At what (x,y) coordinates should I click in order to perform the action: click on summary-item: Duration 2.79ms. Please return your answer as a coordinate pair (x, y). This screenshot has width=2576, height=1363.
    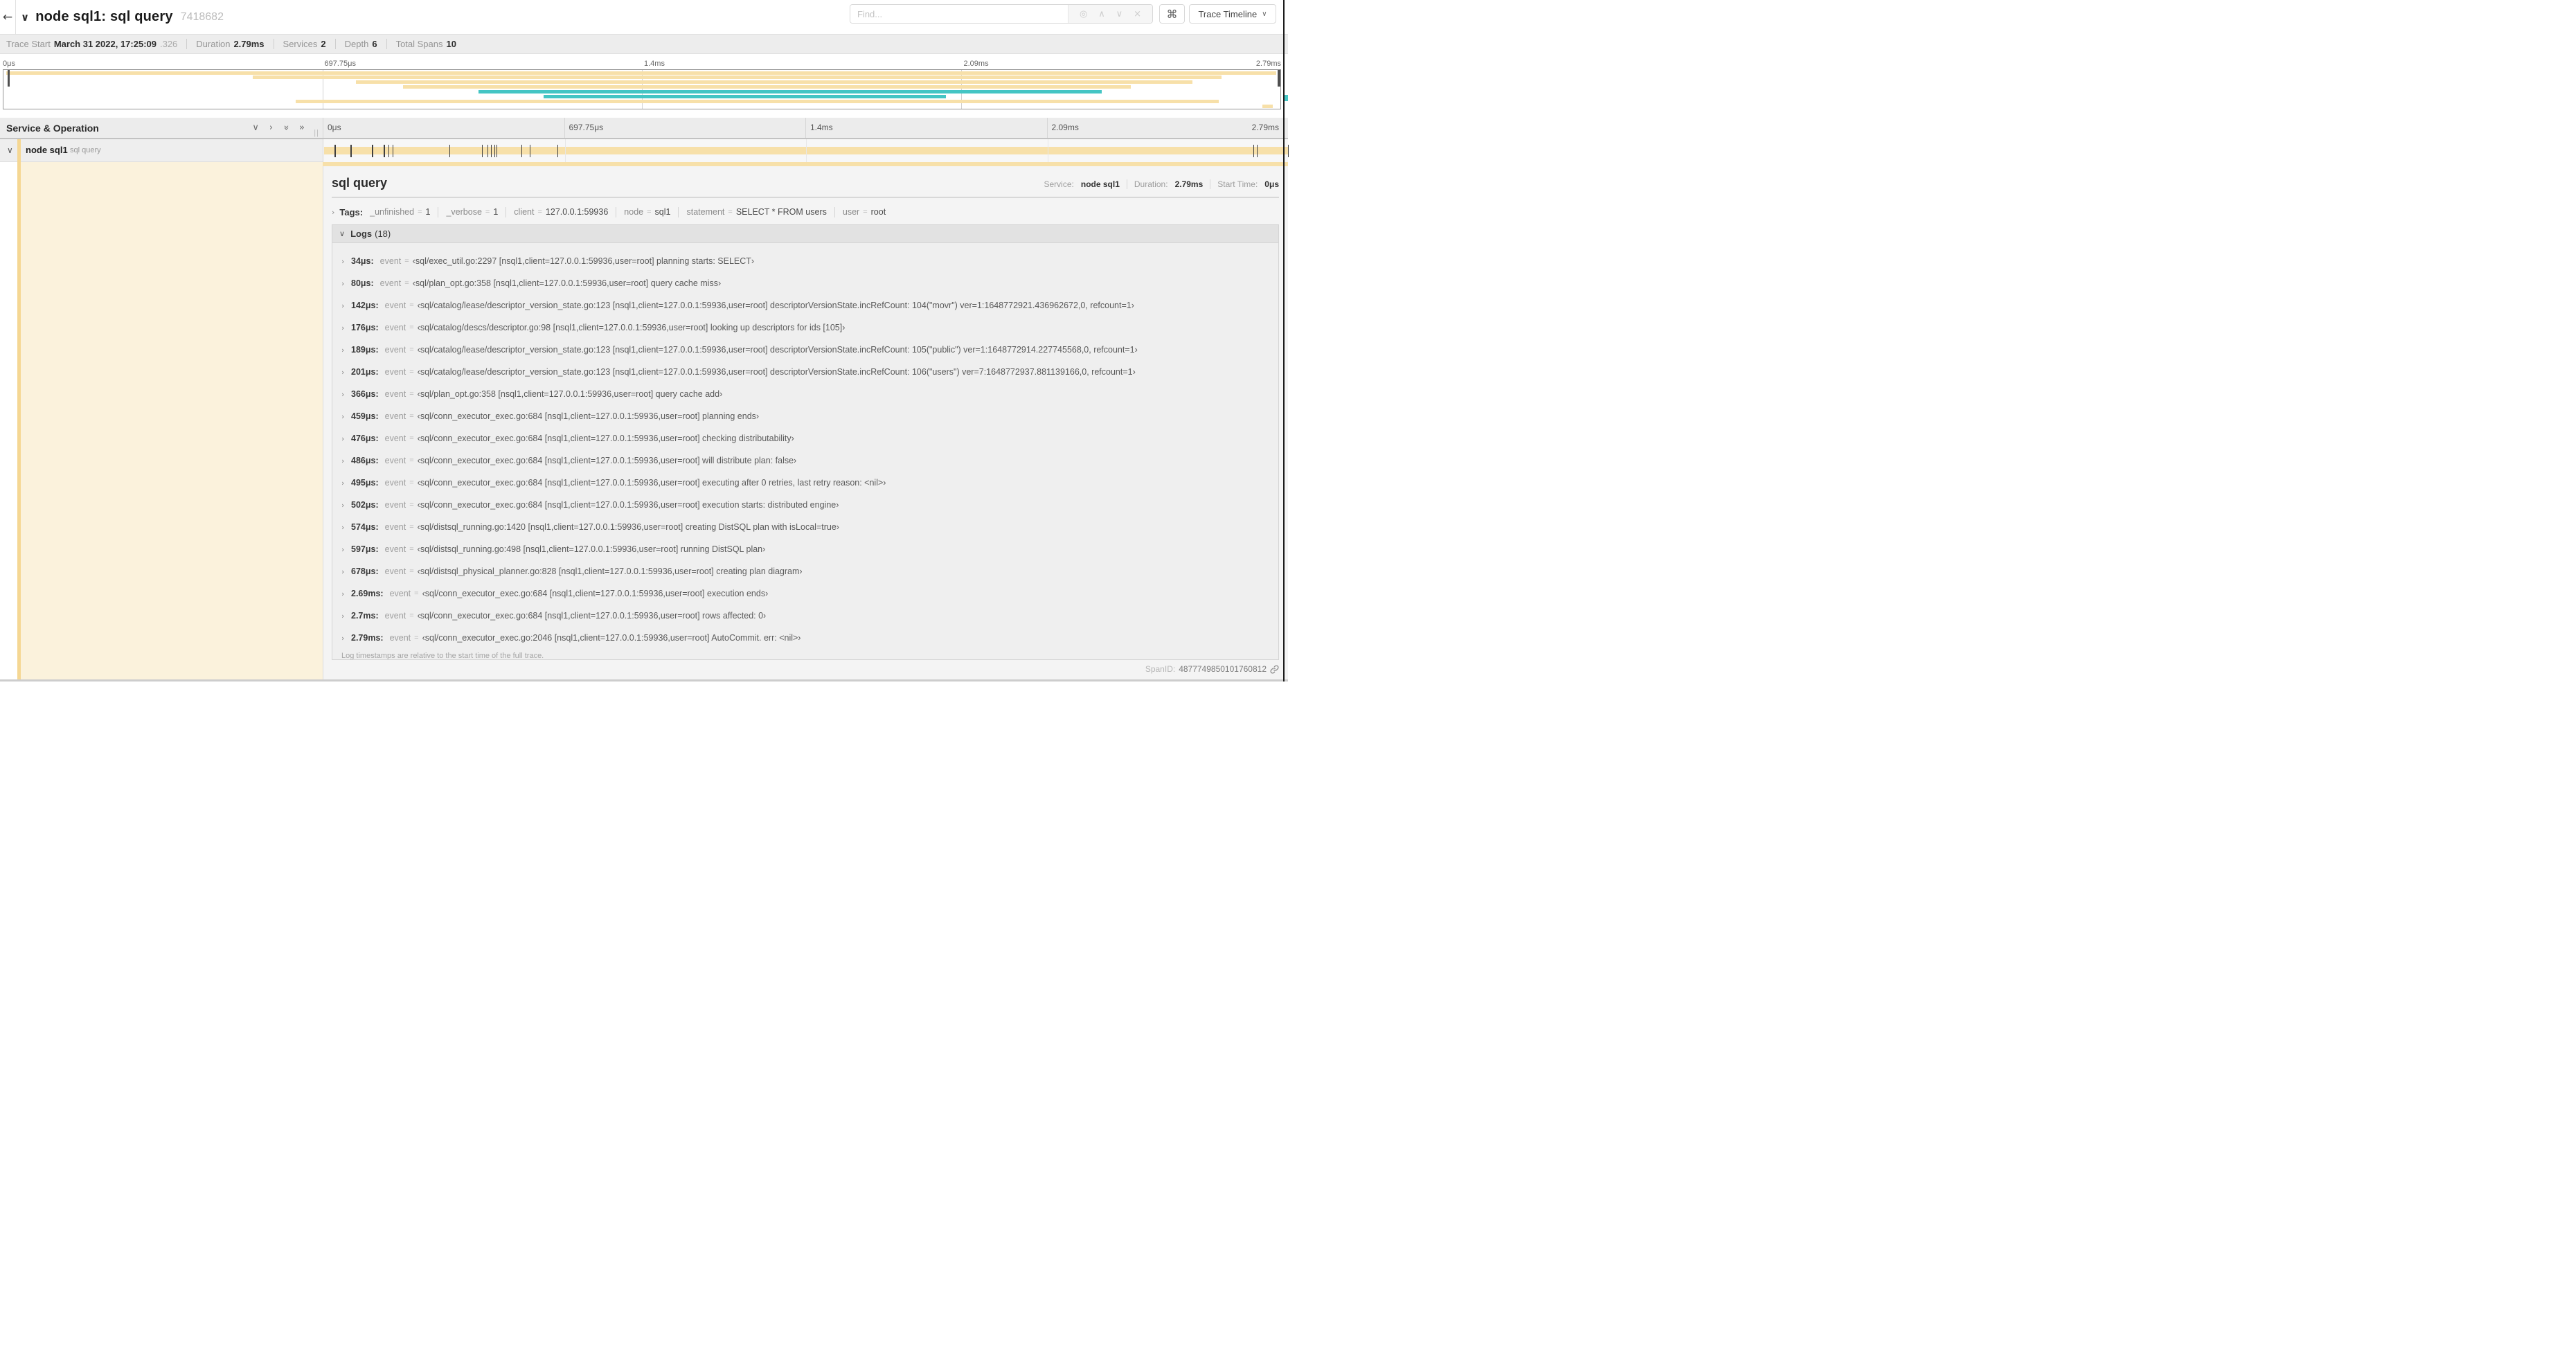
    Looking at the image, I should click on (230, 44).